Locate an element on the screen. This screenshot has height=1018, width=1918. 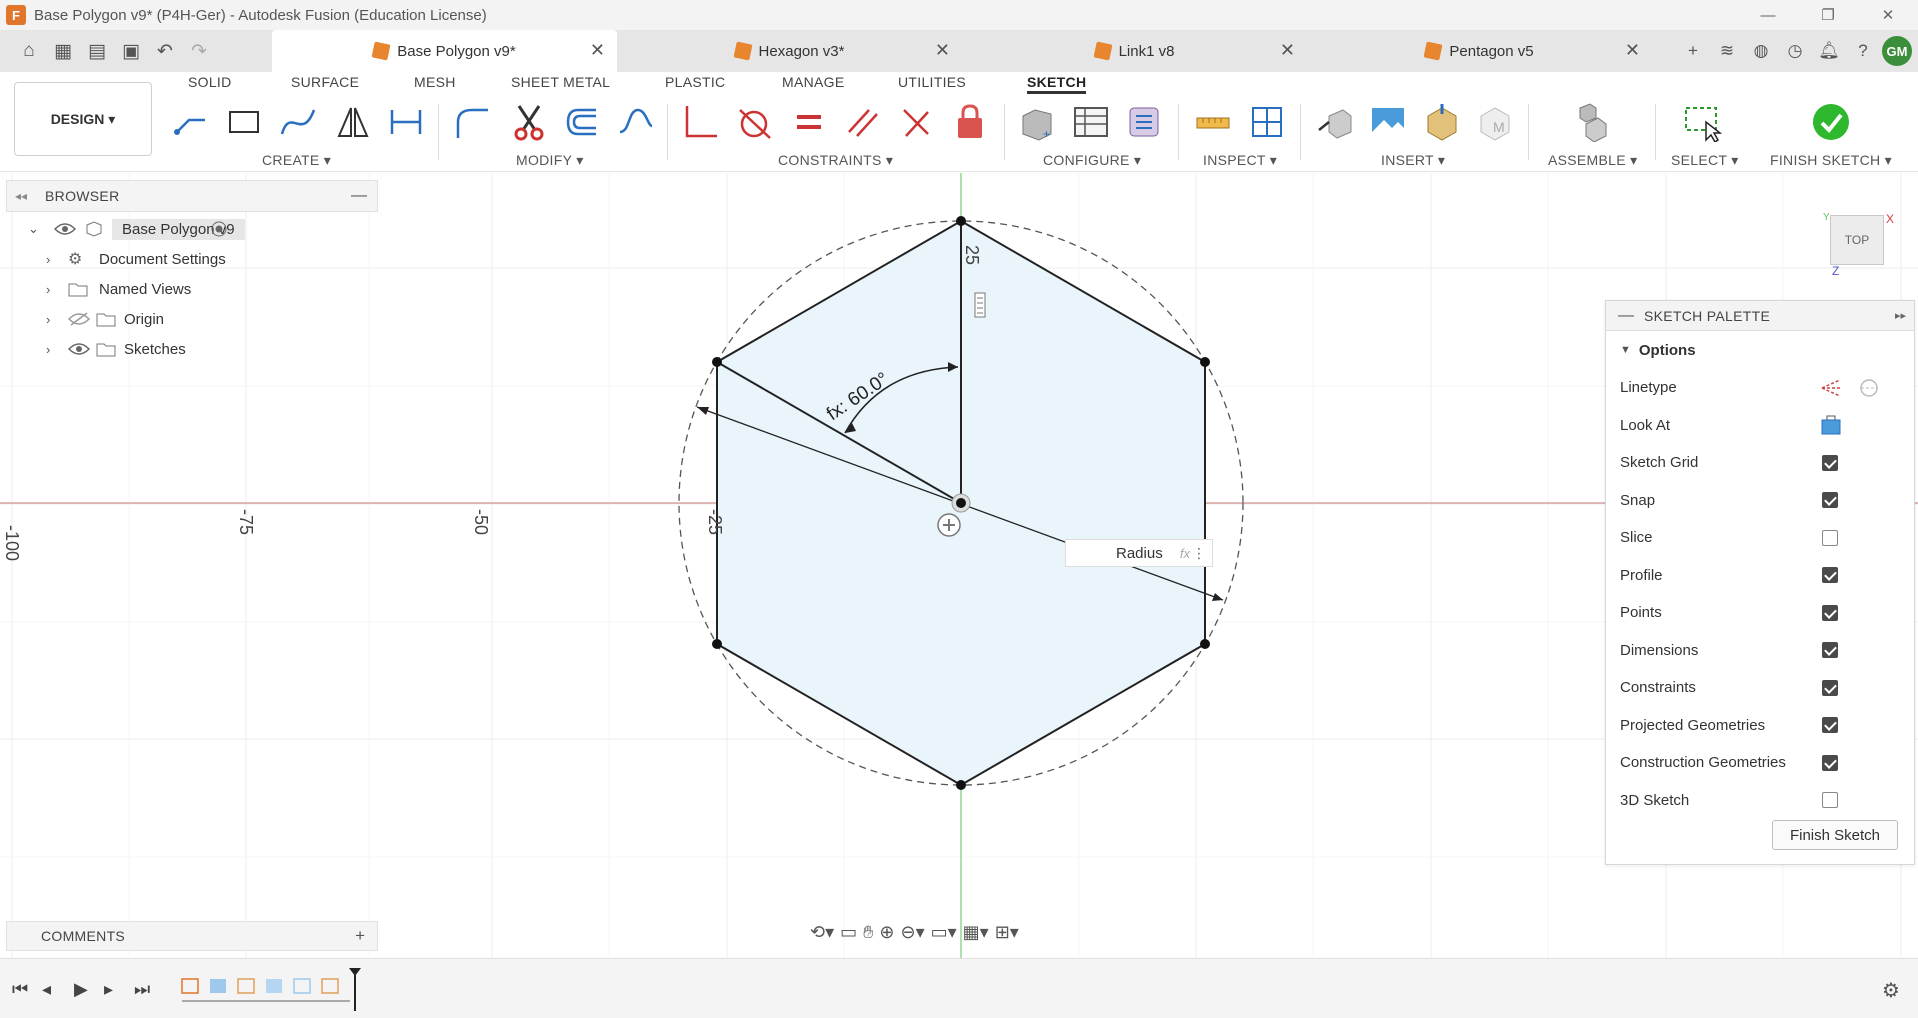
chevron-down-icon: ⌄ is located at coordinates (33, 229).